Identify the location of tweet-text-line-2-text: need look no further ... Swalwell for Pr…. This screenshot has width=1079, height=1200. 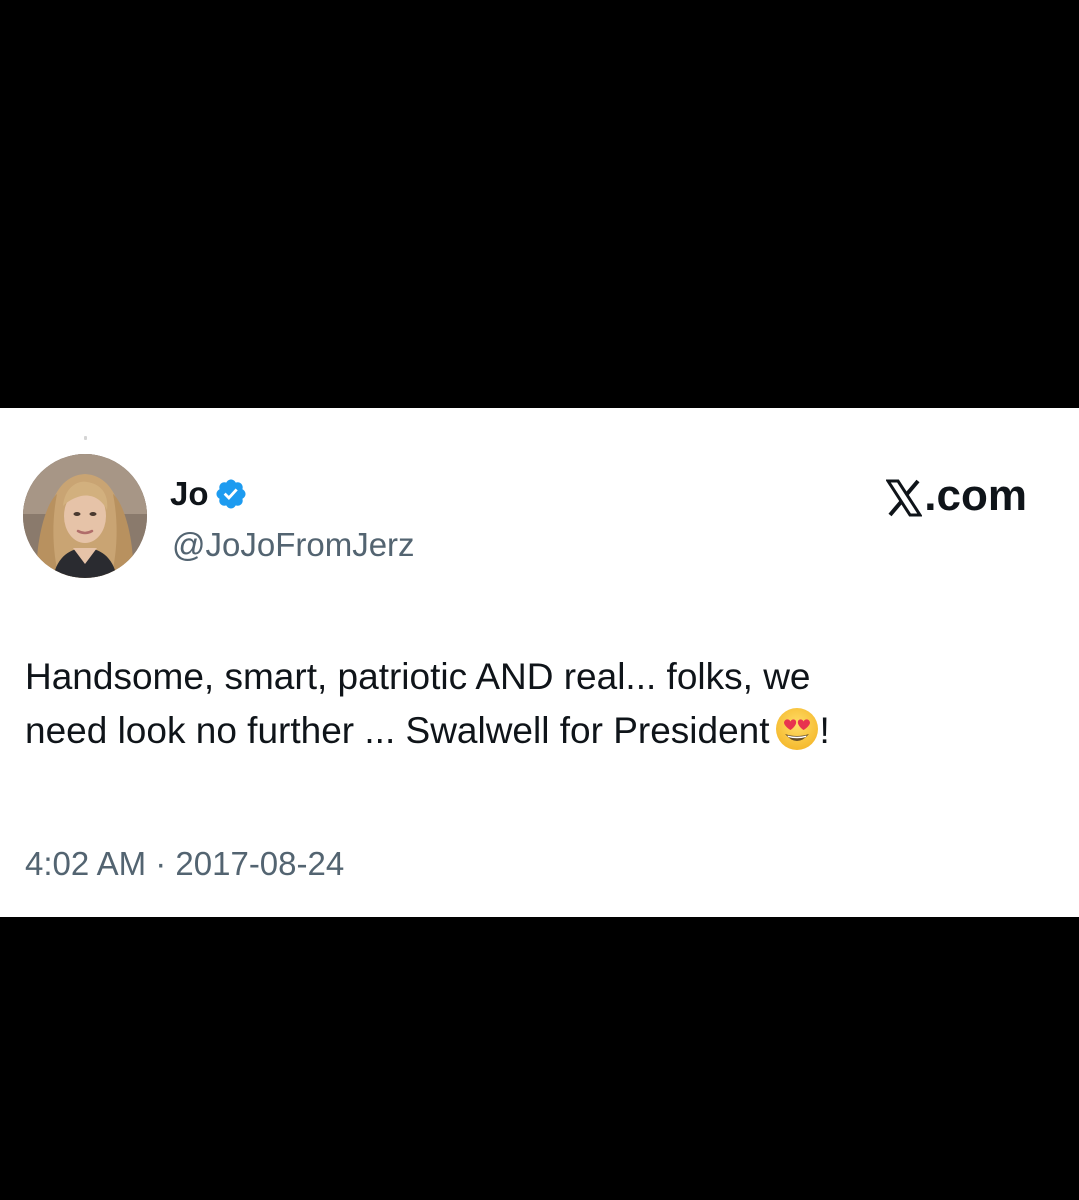
(397, 730).